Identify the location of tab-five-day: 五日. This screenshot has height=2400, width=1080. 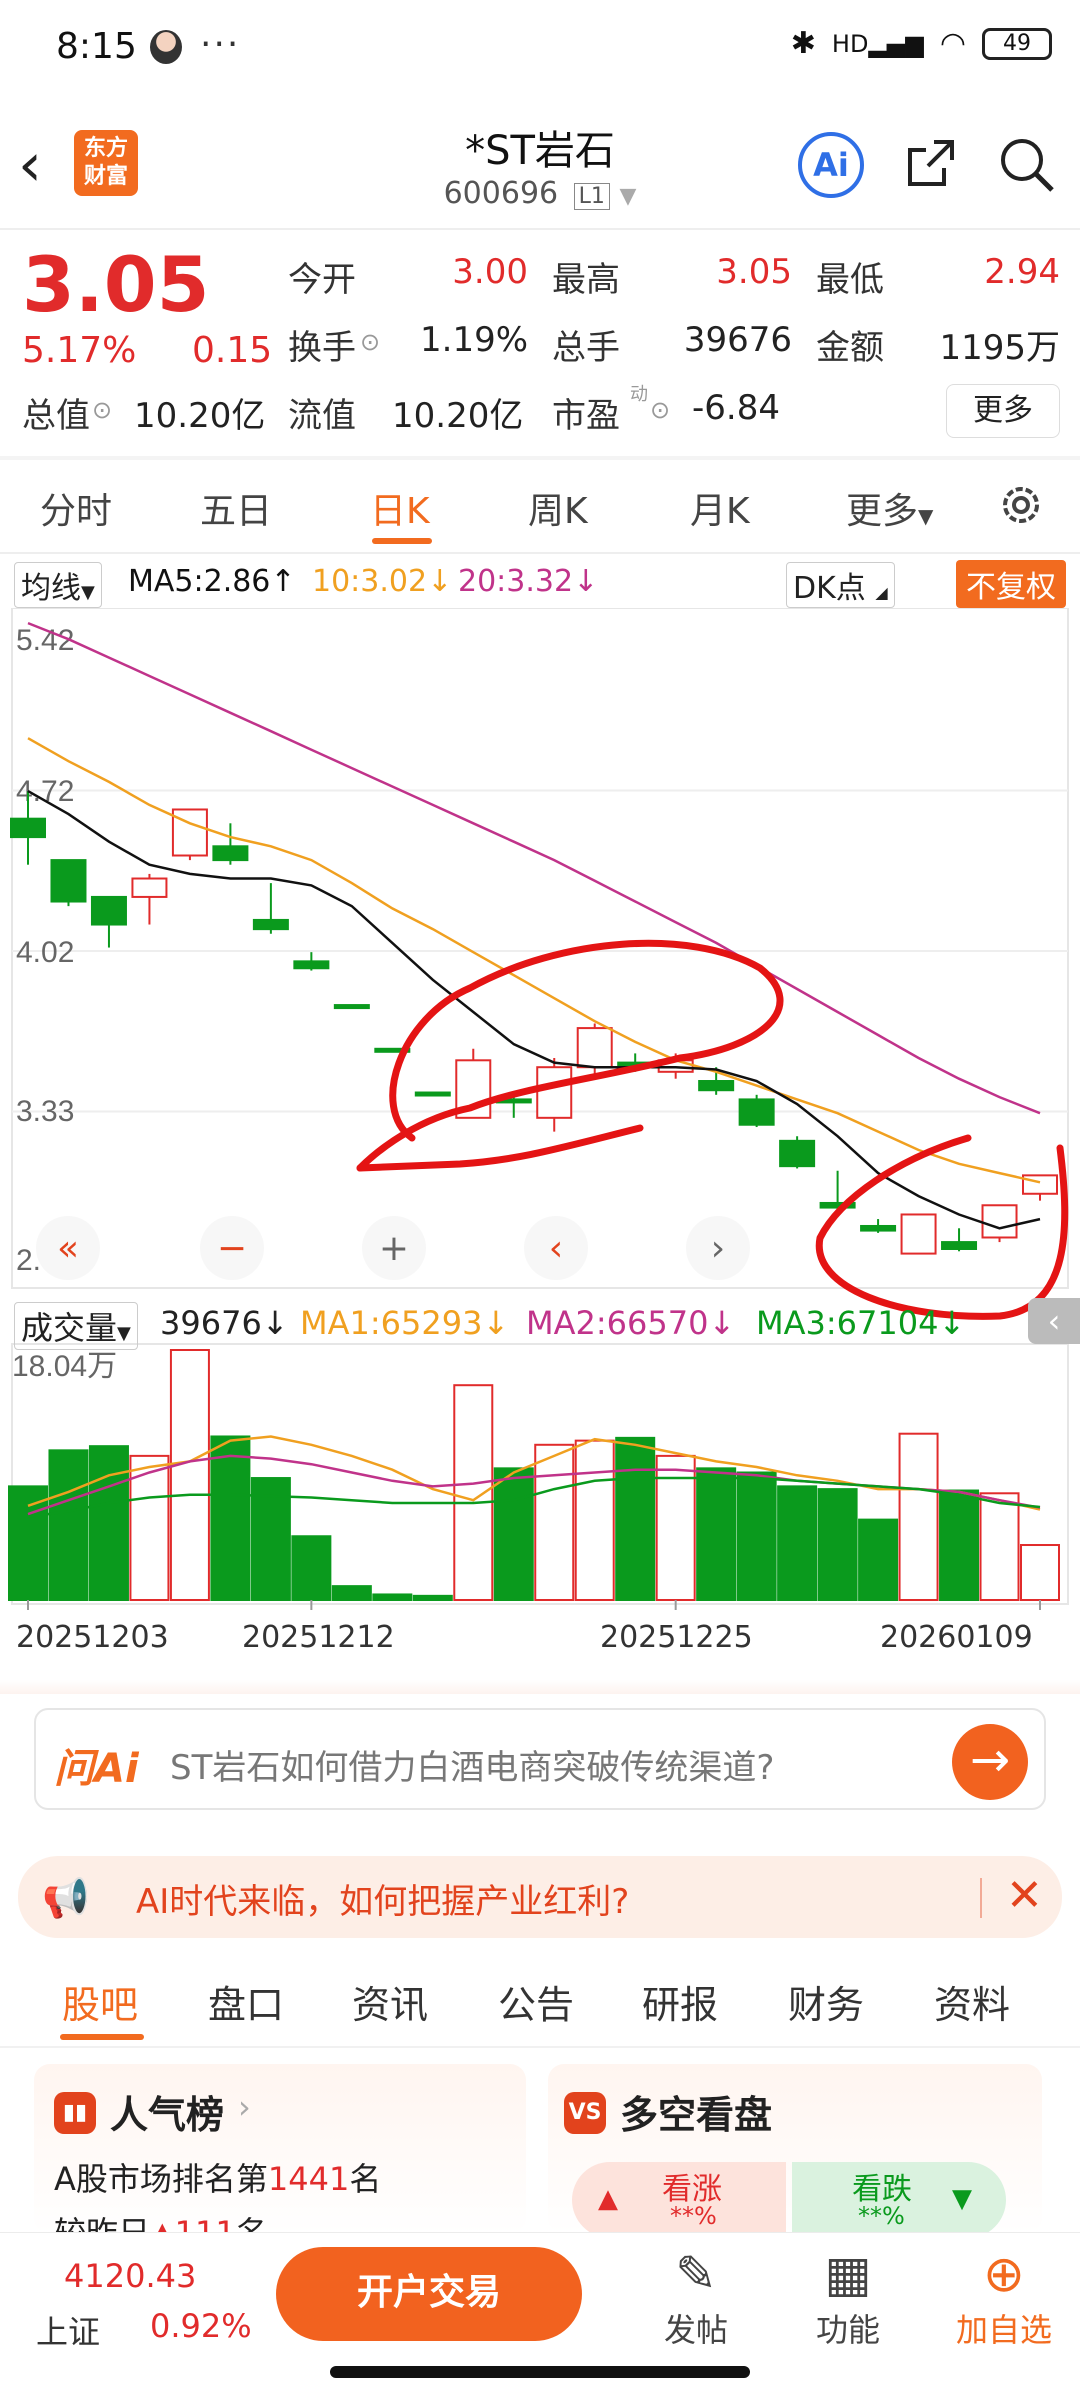
(236, 508).